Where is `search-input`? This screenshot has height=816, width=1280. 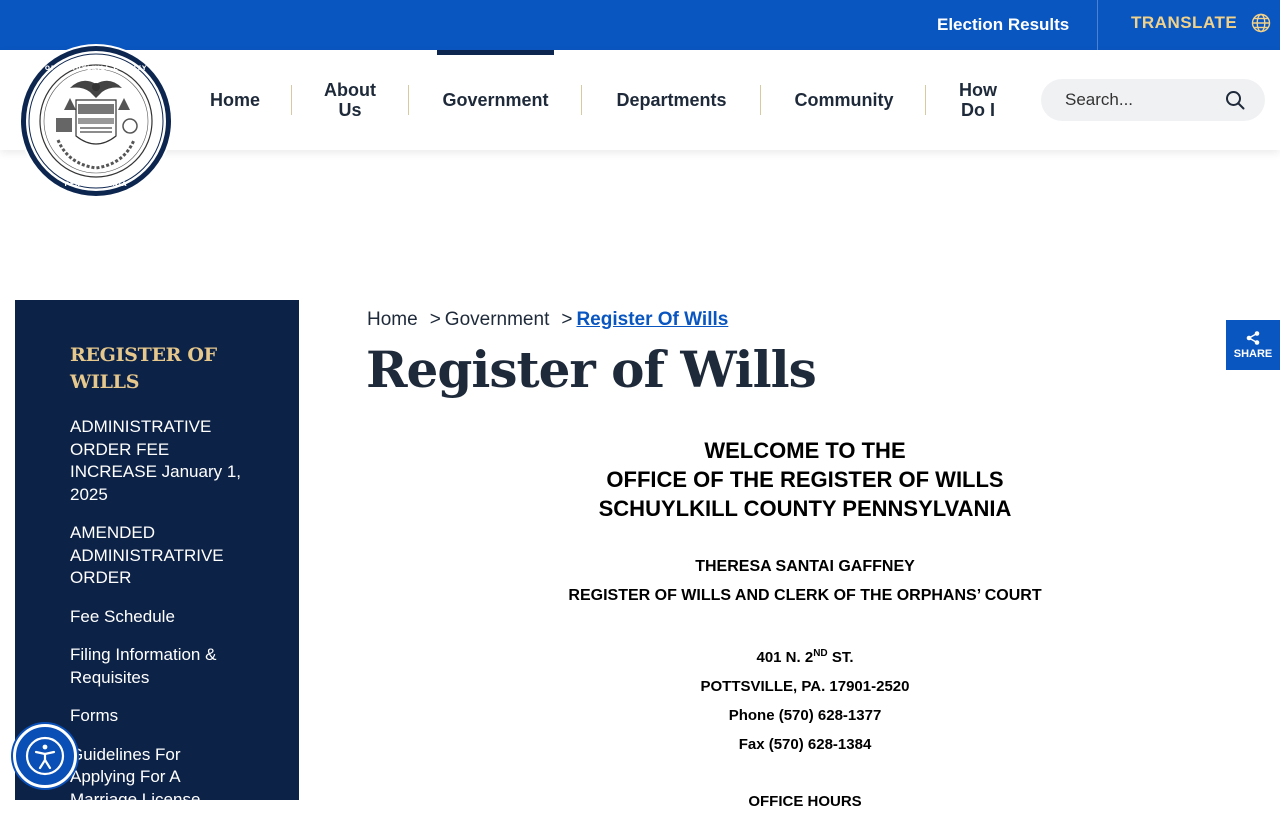
search-input is located at coordinates (1140, 100).